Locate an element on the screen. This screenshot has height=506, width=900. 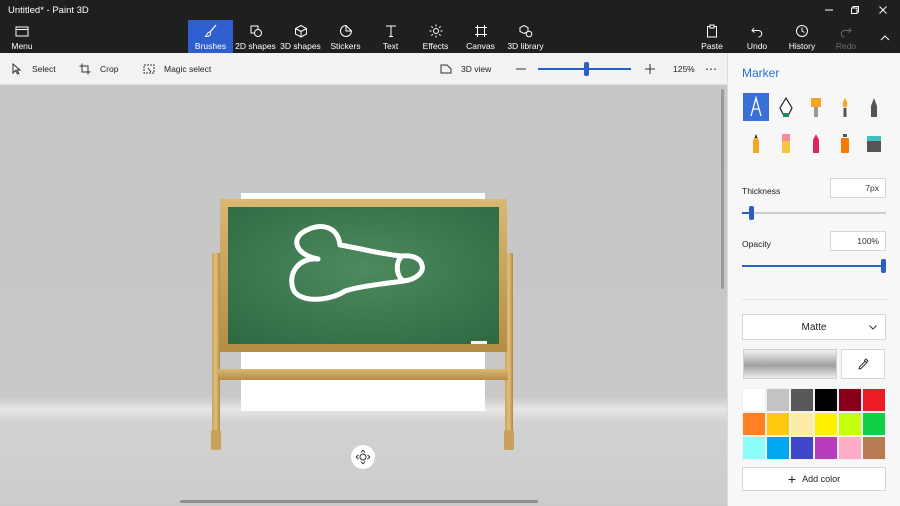
magic-select-button: Magic select is located at coordinates (177, 69).